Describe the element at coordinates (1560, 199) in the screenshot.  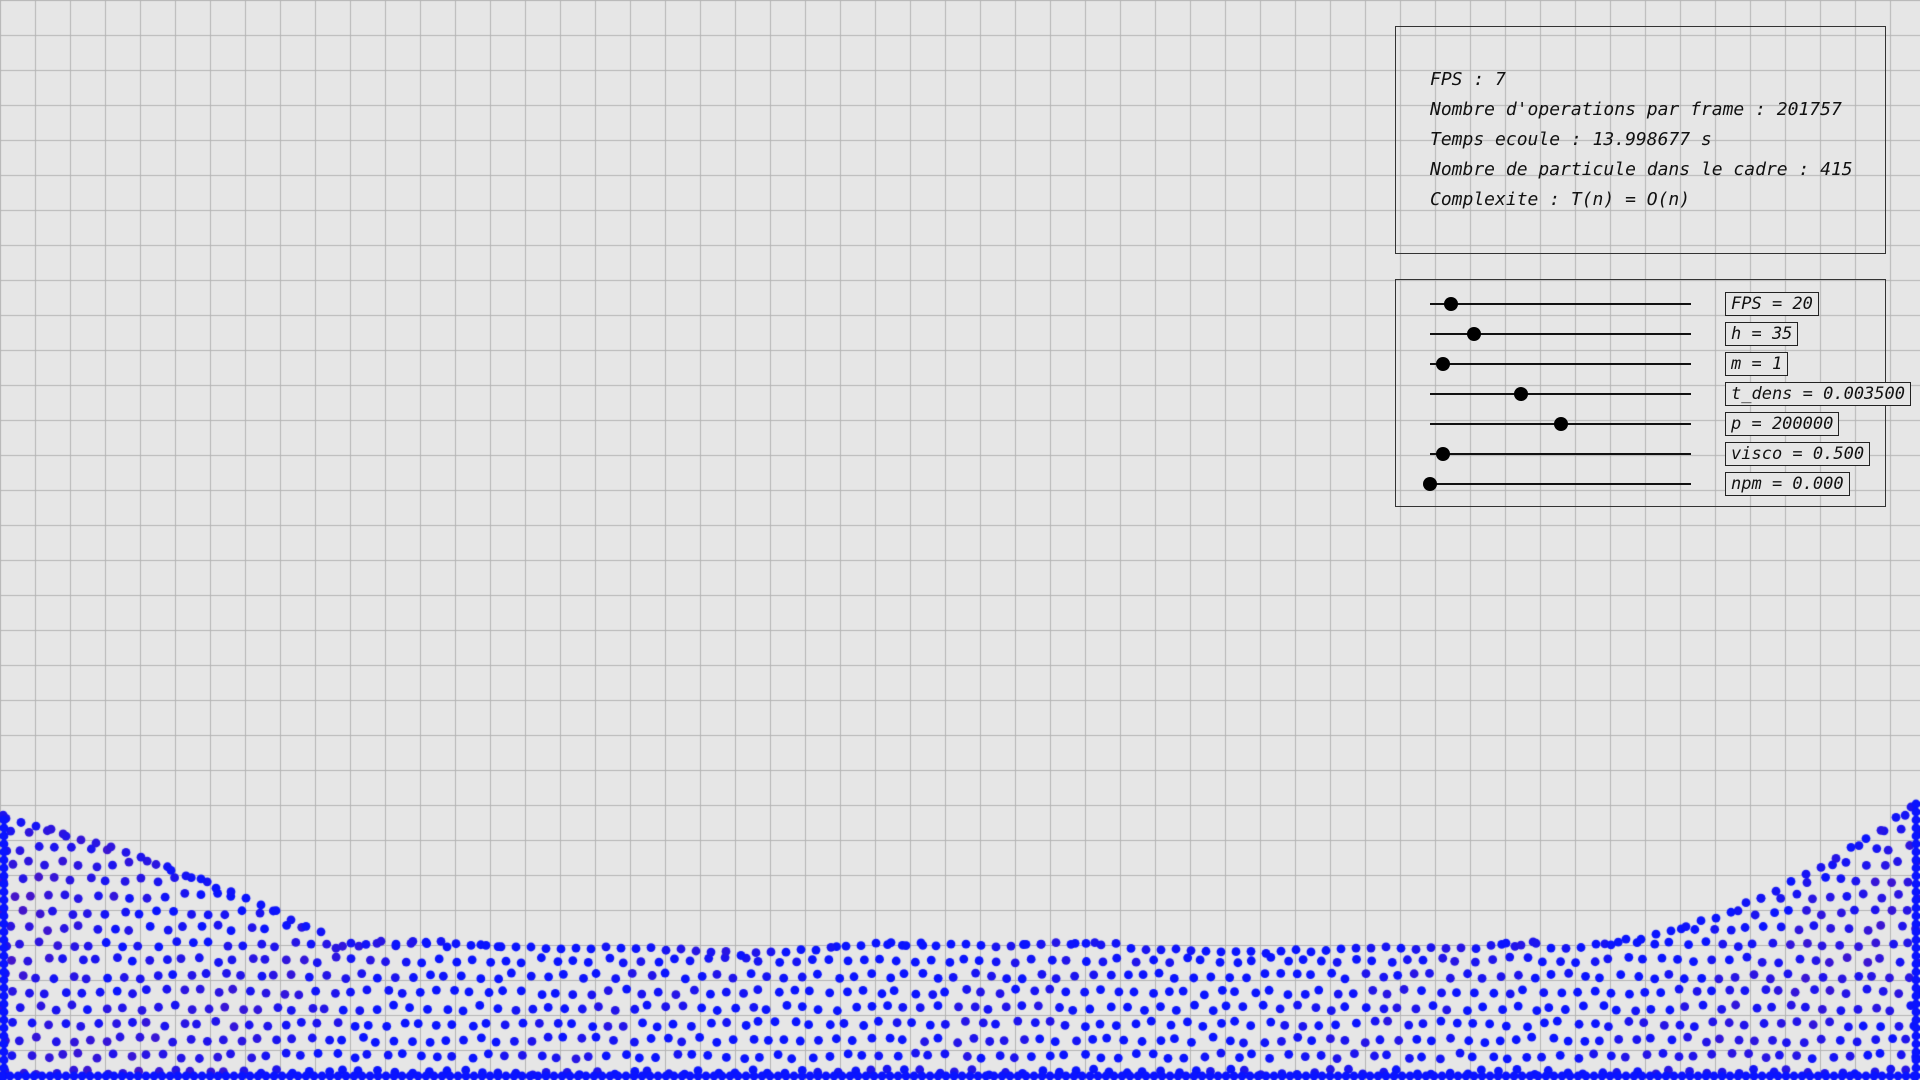
I see `complexity-readout: Complexite : T(n) = O(n)` at that location.